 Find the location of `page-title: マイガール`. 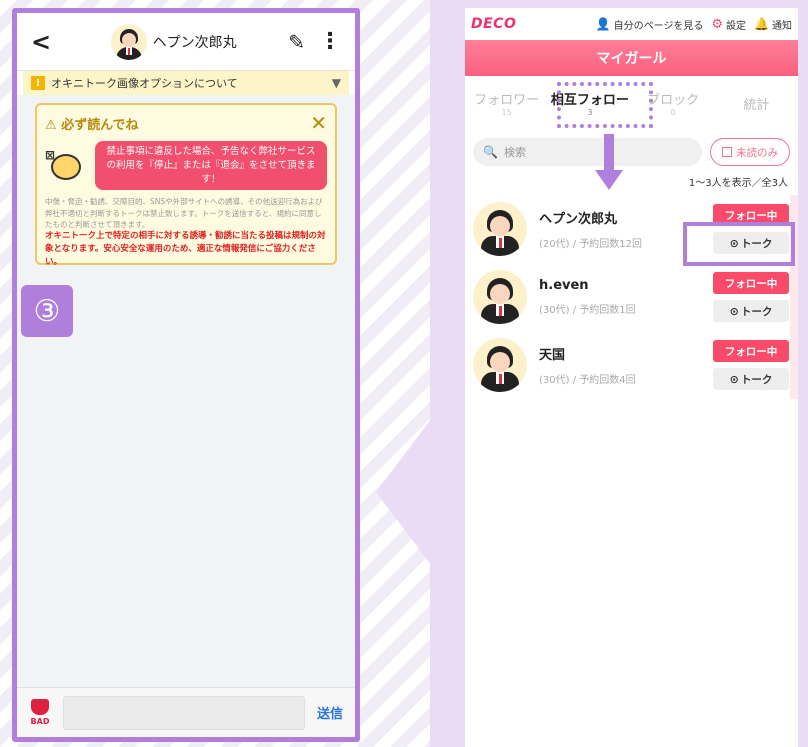

page-title: マイガール is located at coordinates (631, 58).